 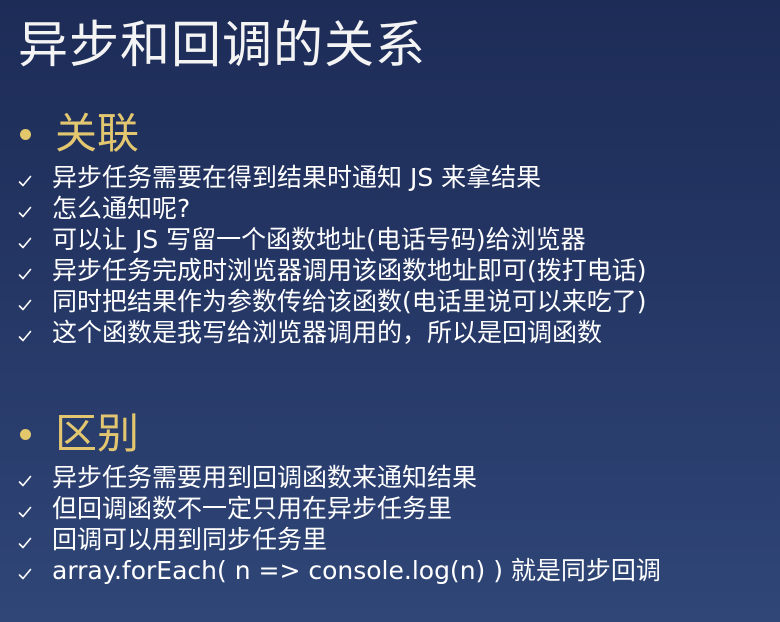 What do you see at coordinates (398, 539) in the screenshot?
I see `list-item: 回调可以用到同步任务里` at bounding box center [398, 539].